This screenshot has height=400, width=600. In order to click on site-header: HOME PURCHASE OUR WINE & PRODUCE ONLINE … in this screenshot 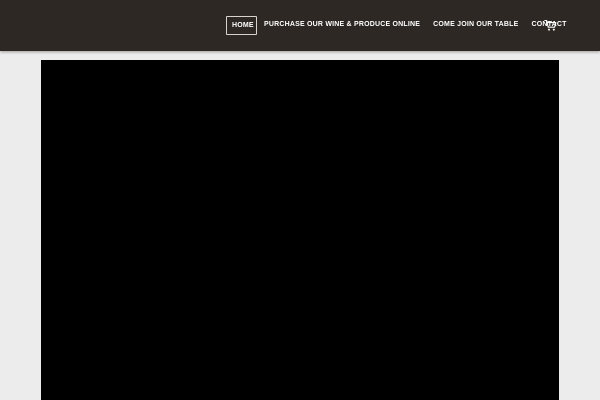, I will do `click(300, 25)`.